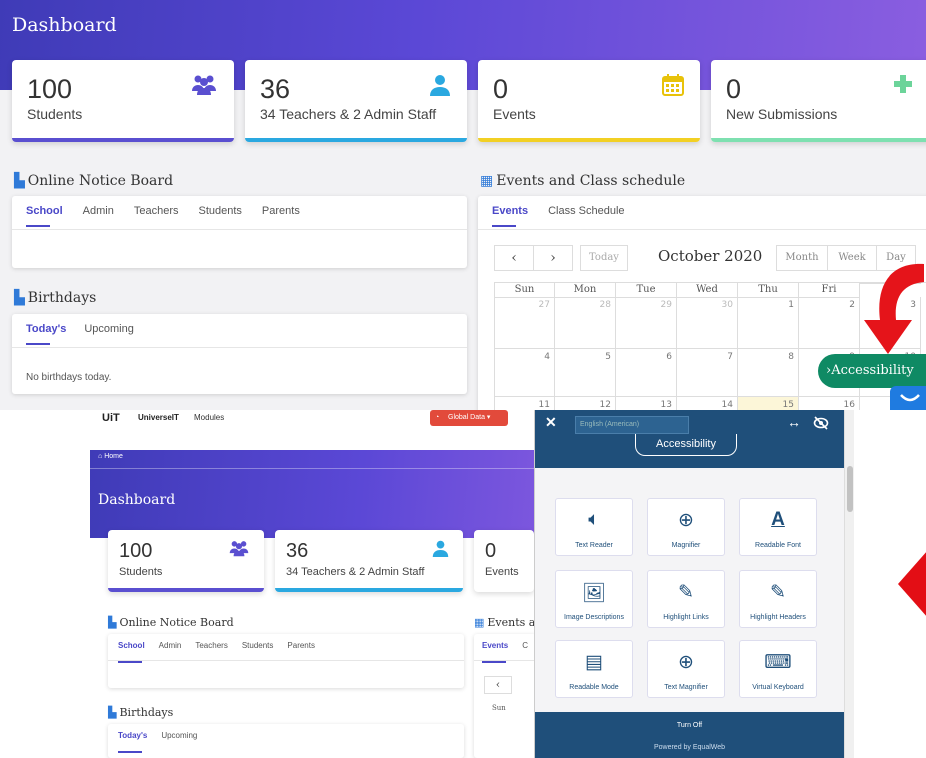  I want to click on option-label: Text Magnifier, so click(686, 687).